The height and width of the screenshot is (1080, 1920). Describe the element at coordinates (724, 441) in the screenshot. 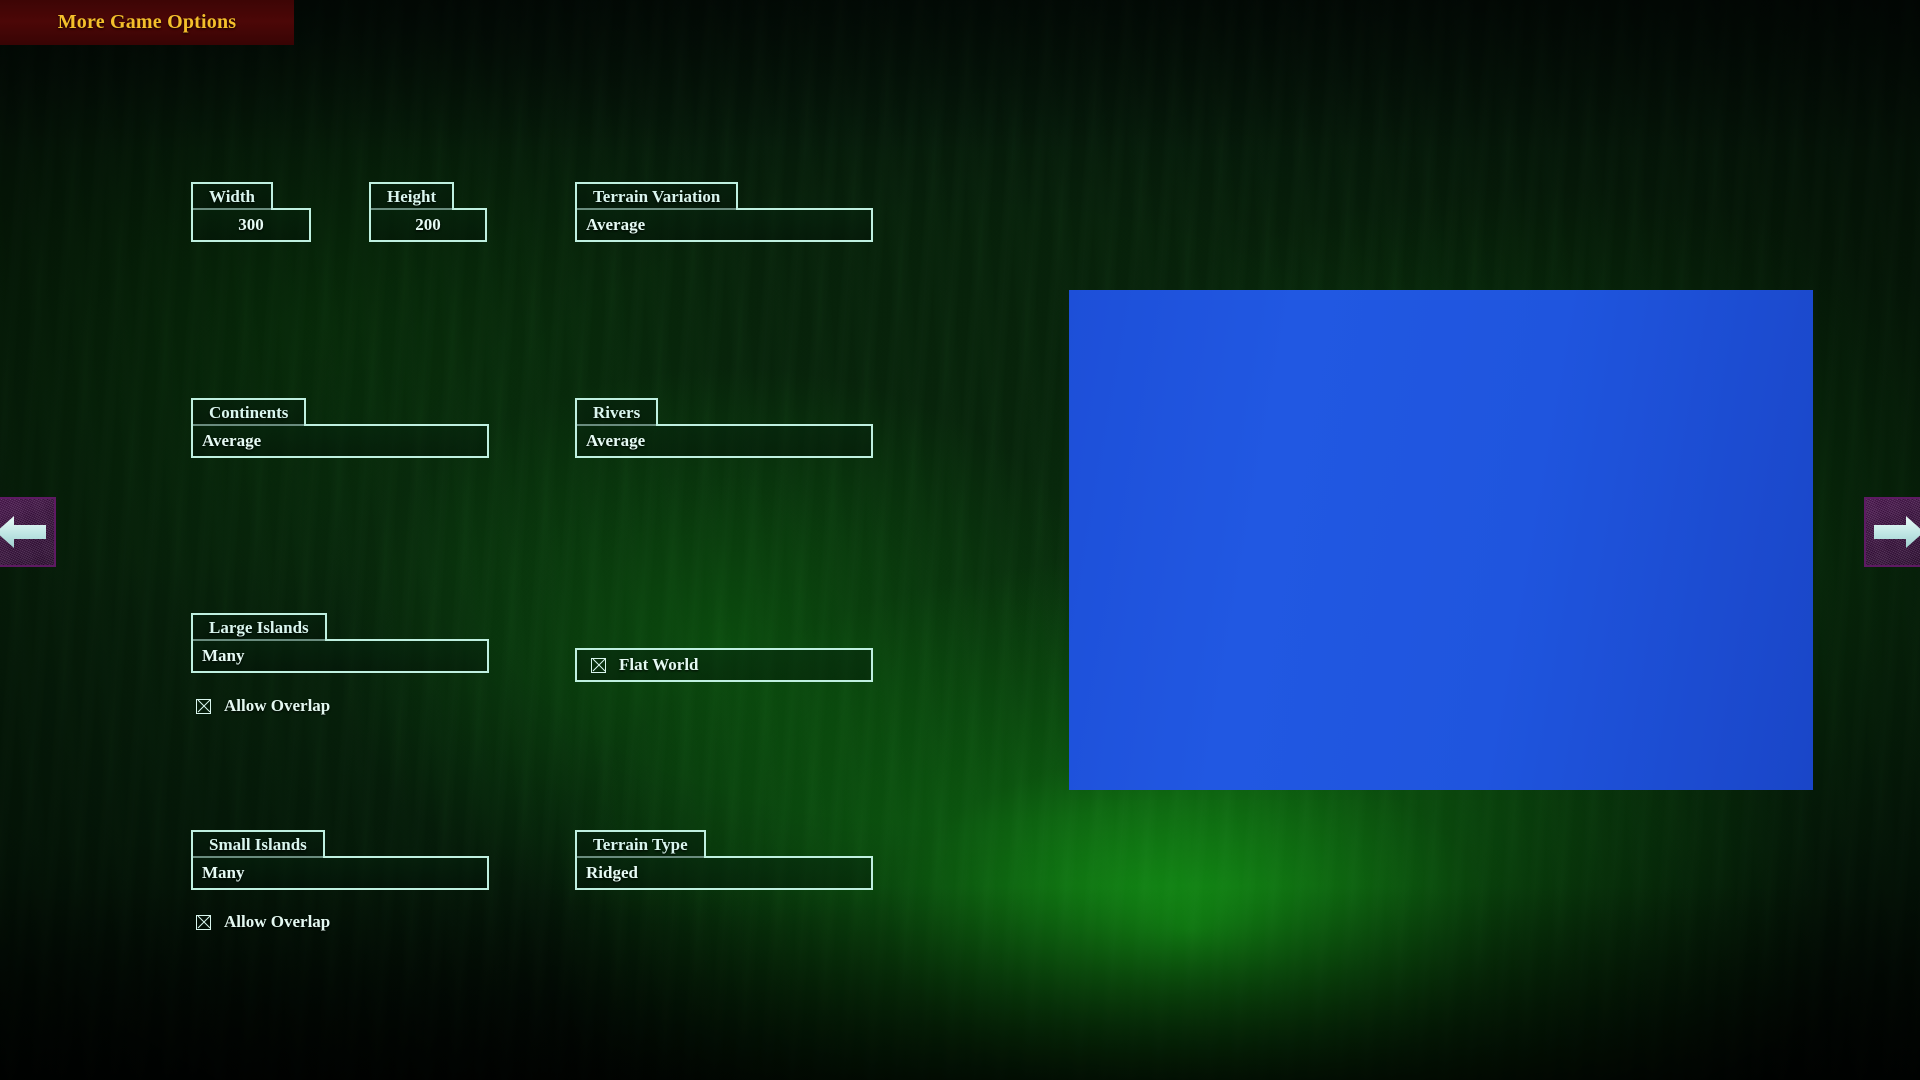

I see `option-rivers-value: Average` at that location.